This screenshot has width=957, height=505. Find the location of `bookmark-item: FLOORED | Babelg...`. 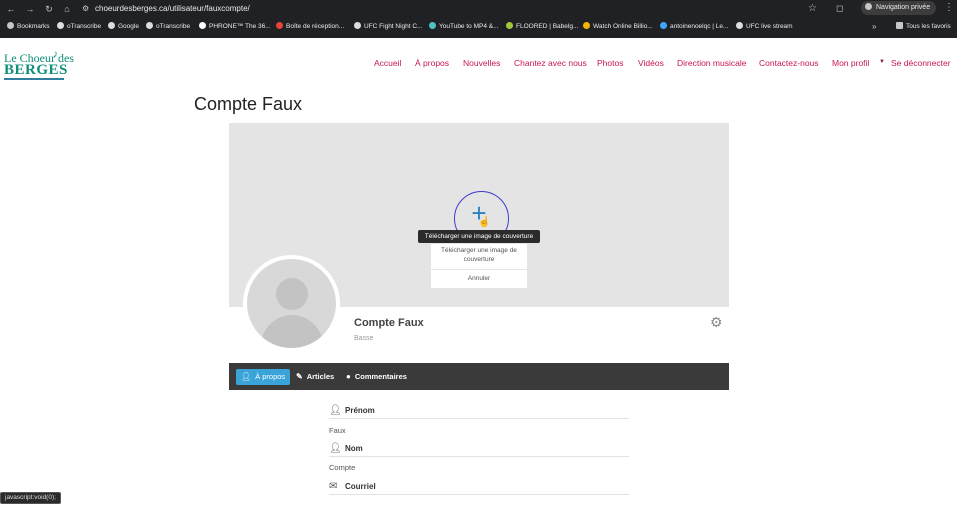

bookmark-item: FLOORED | Babelg... is located at coordinates (542, 27).